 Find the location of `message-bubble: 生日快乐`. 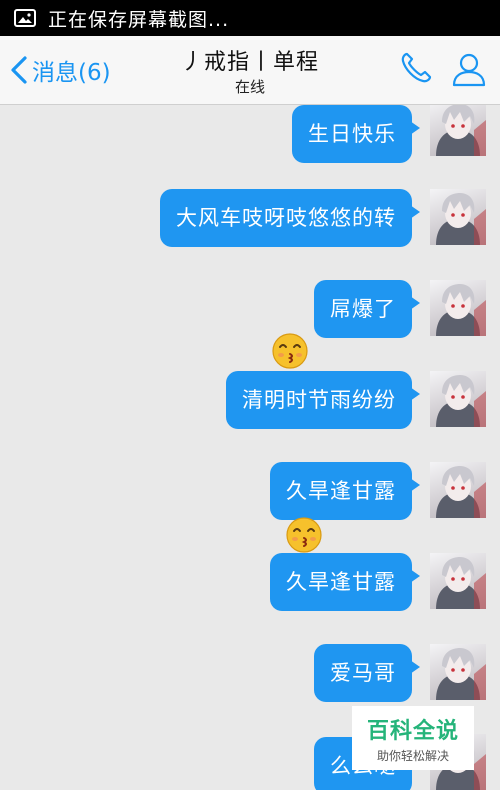

message-bubble: 生日快乐 is located at coordinates (356, 134).